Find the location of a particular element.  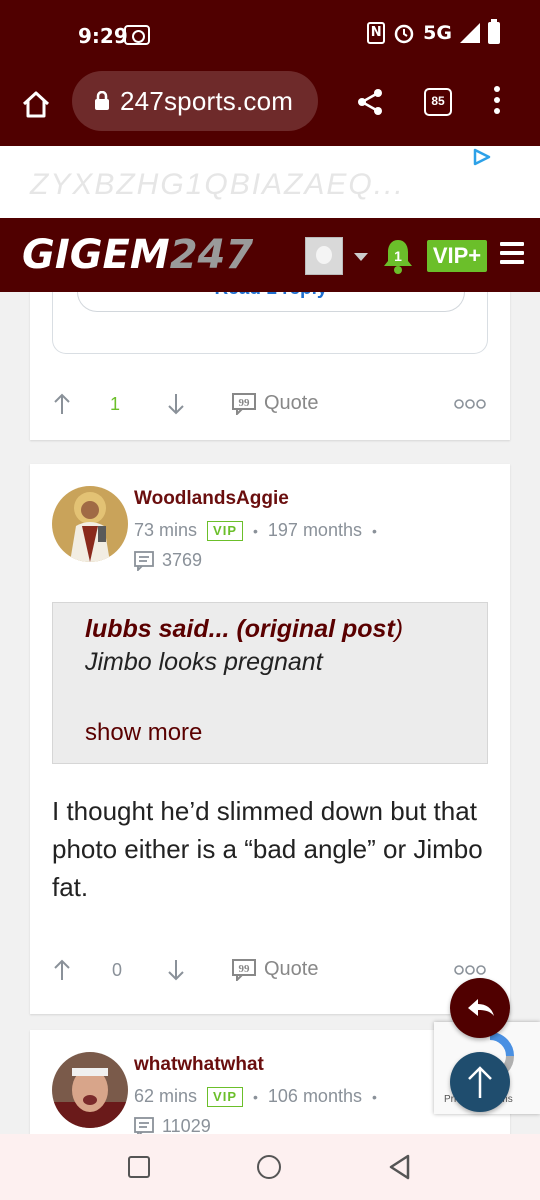

post-meta: 62 mins VIP • 106 months • is located at coordinates (255, 1096).